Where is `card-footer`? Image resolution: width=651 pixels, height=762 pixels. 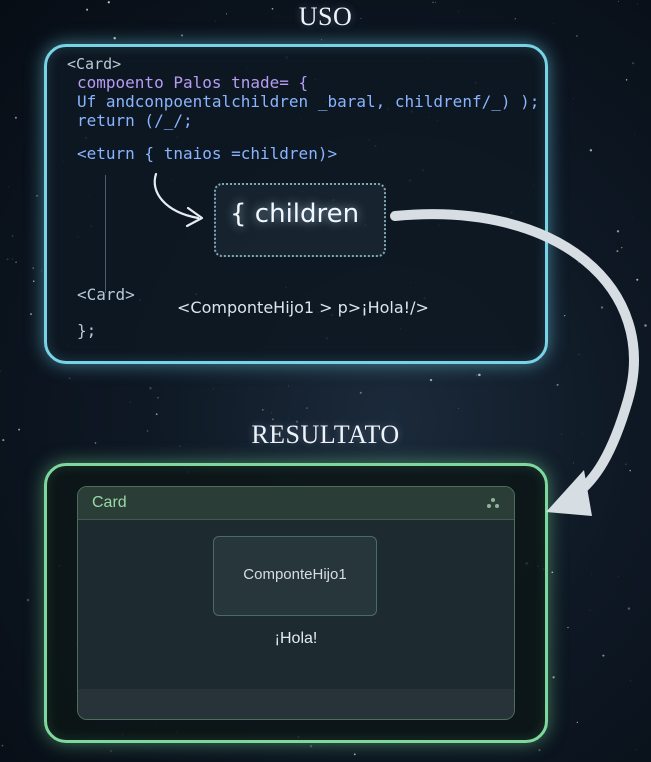 card-footer is located at coordinates (296, 704).